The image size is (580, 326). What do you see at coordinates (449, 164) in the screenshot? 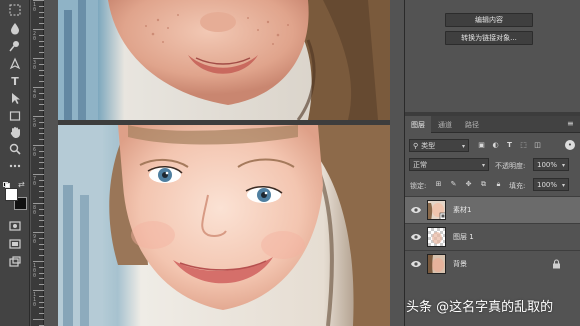
I see `blend-mode-dropdown: 正常 ▾` at bounding box center [449, 164].